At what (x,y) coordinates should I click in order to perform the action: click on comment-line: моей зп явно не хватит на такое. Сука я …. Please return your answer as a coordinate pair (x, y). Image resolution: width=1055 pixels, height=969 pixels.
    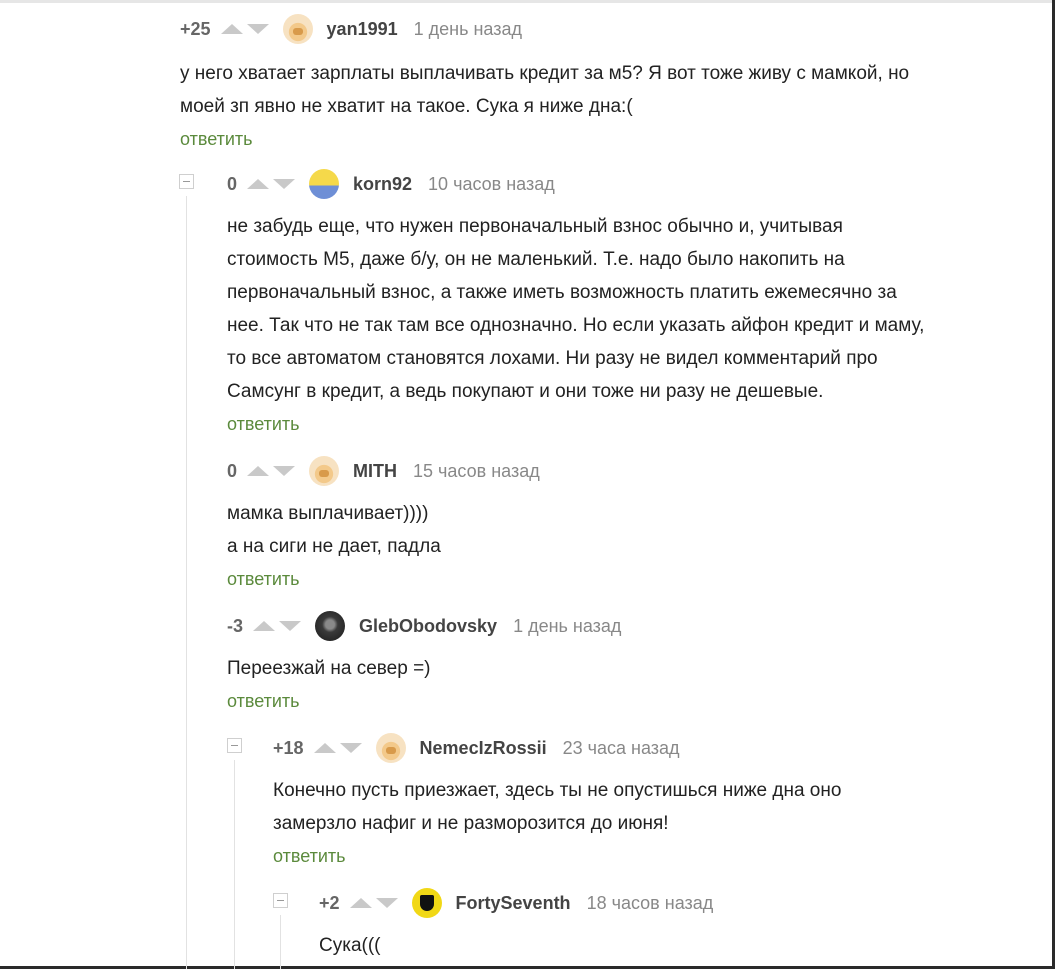
    Looking at the image, I should click on (406, 106).